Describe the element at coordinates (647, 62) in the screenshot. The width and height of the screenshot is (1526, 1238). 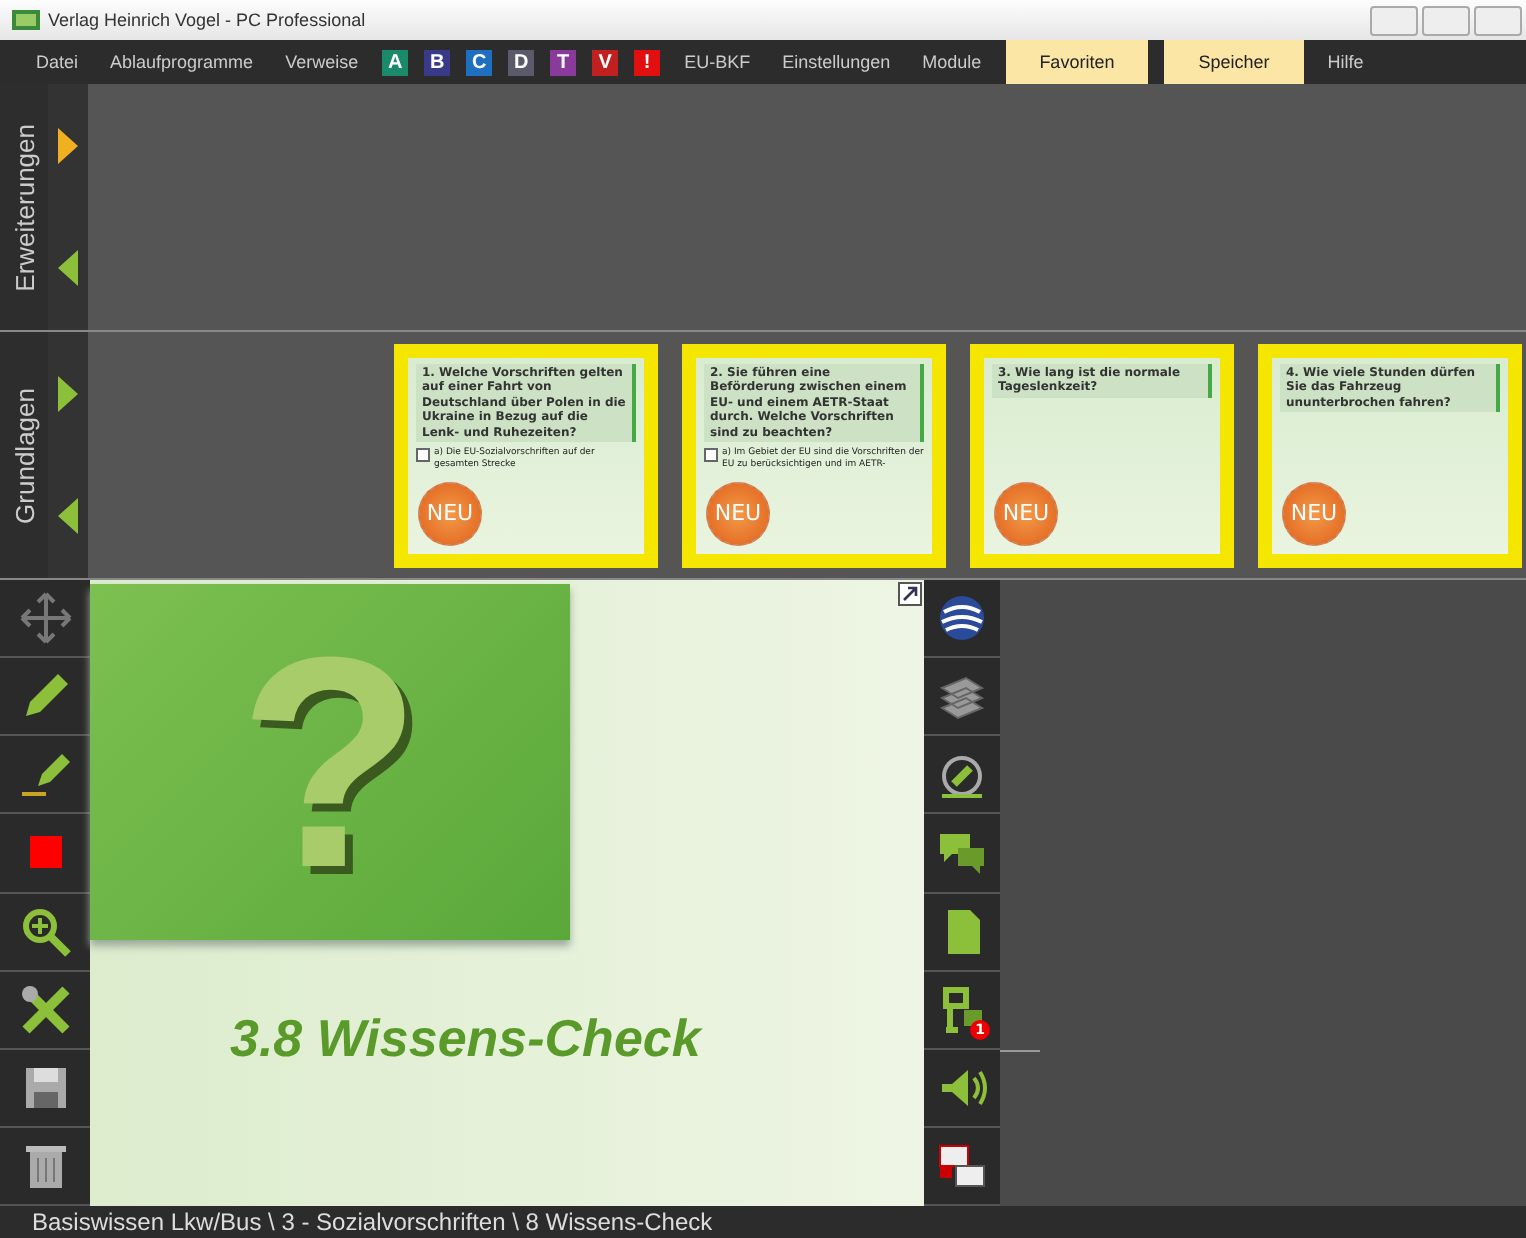
I see `reference-badge: !` at that location.